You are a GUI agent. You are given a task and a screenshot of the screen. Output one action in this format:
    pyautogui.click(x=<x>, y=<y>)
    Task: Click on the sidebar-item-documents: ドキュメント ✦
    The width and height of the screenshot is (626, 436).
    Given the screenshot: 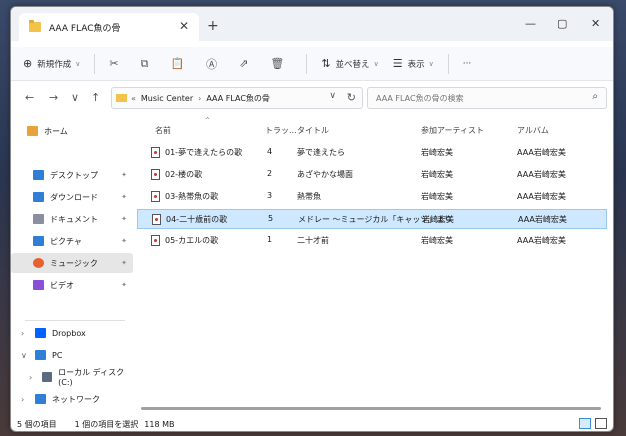 What is the action you would take?
    pyautogui.click(x=72, y=219)
    